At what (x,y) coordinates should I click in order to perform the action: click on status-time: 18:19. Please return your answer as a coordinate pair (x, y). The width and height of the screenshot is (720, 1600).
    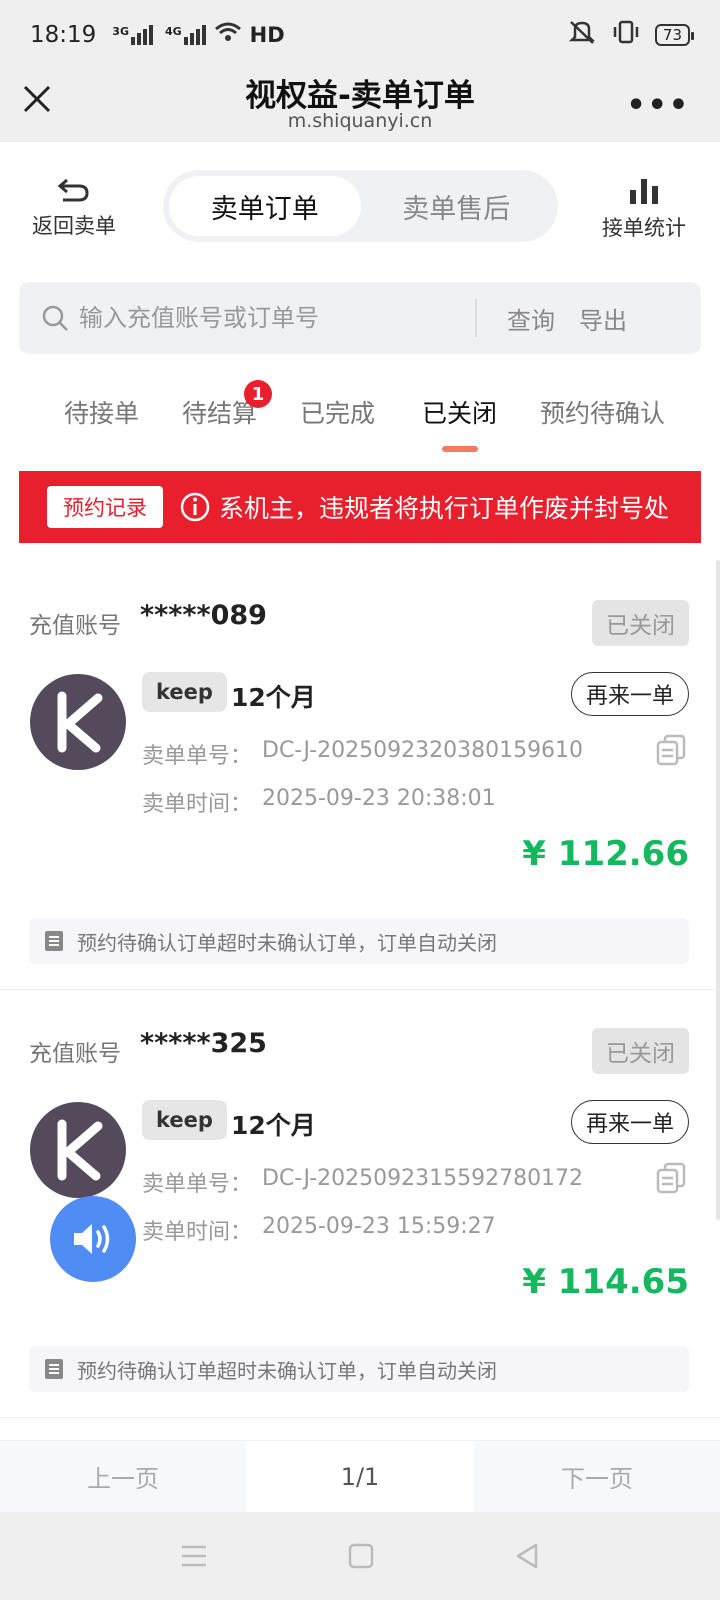
    Looking at the image, I should click on (63, 35).